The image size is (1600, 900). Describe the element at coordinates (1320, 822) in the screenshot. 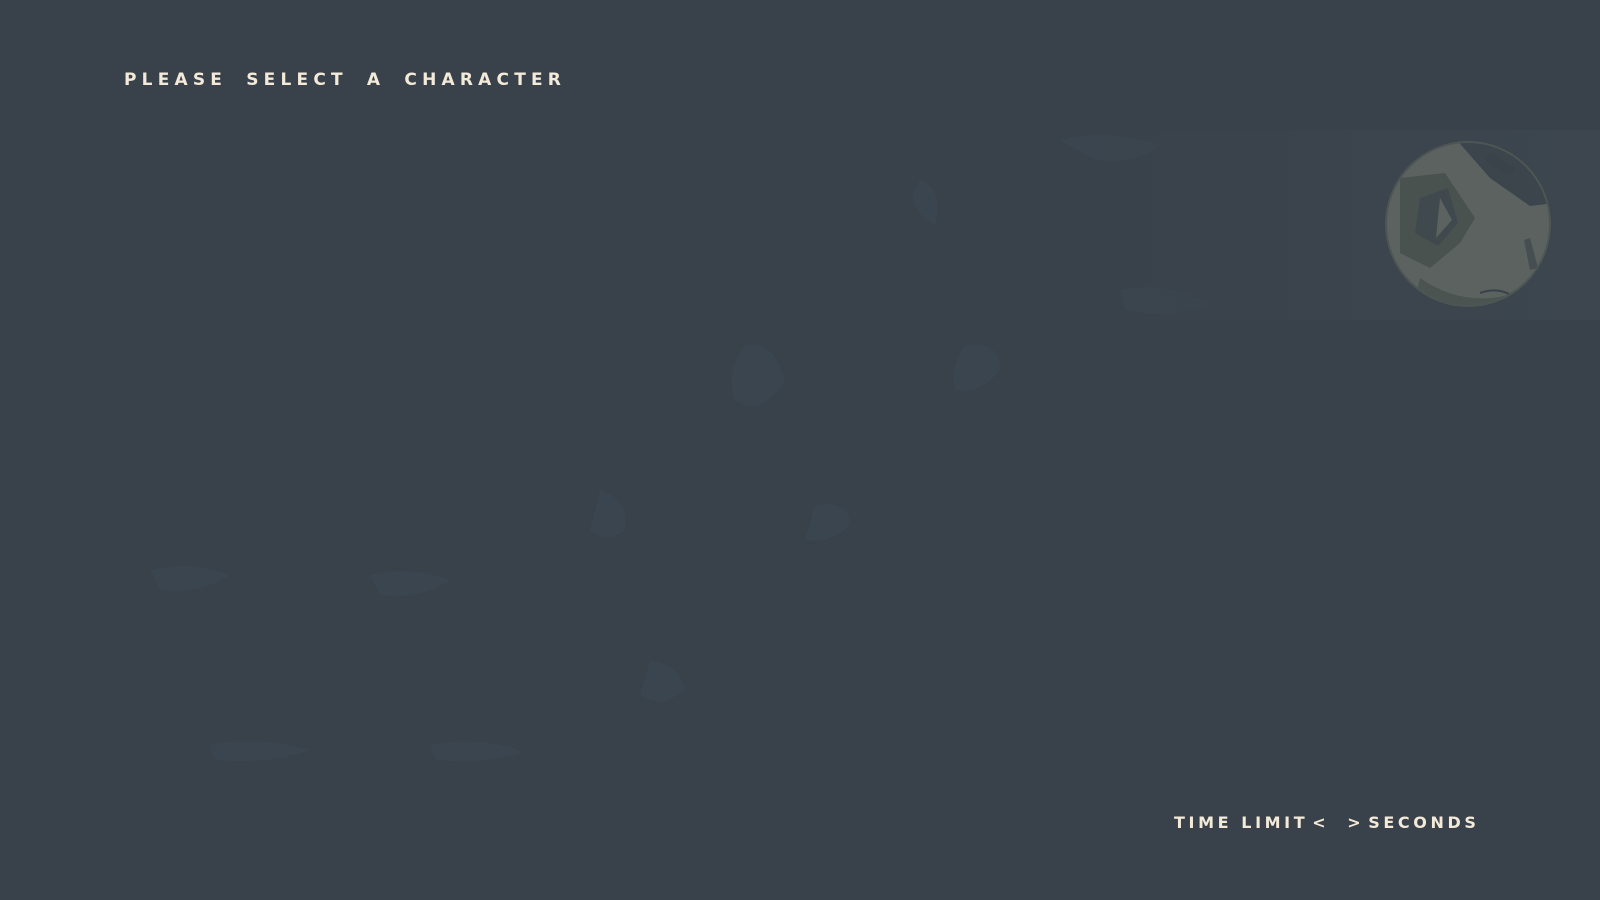

I see `decrease-time-button: <` at that location.